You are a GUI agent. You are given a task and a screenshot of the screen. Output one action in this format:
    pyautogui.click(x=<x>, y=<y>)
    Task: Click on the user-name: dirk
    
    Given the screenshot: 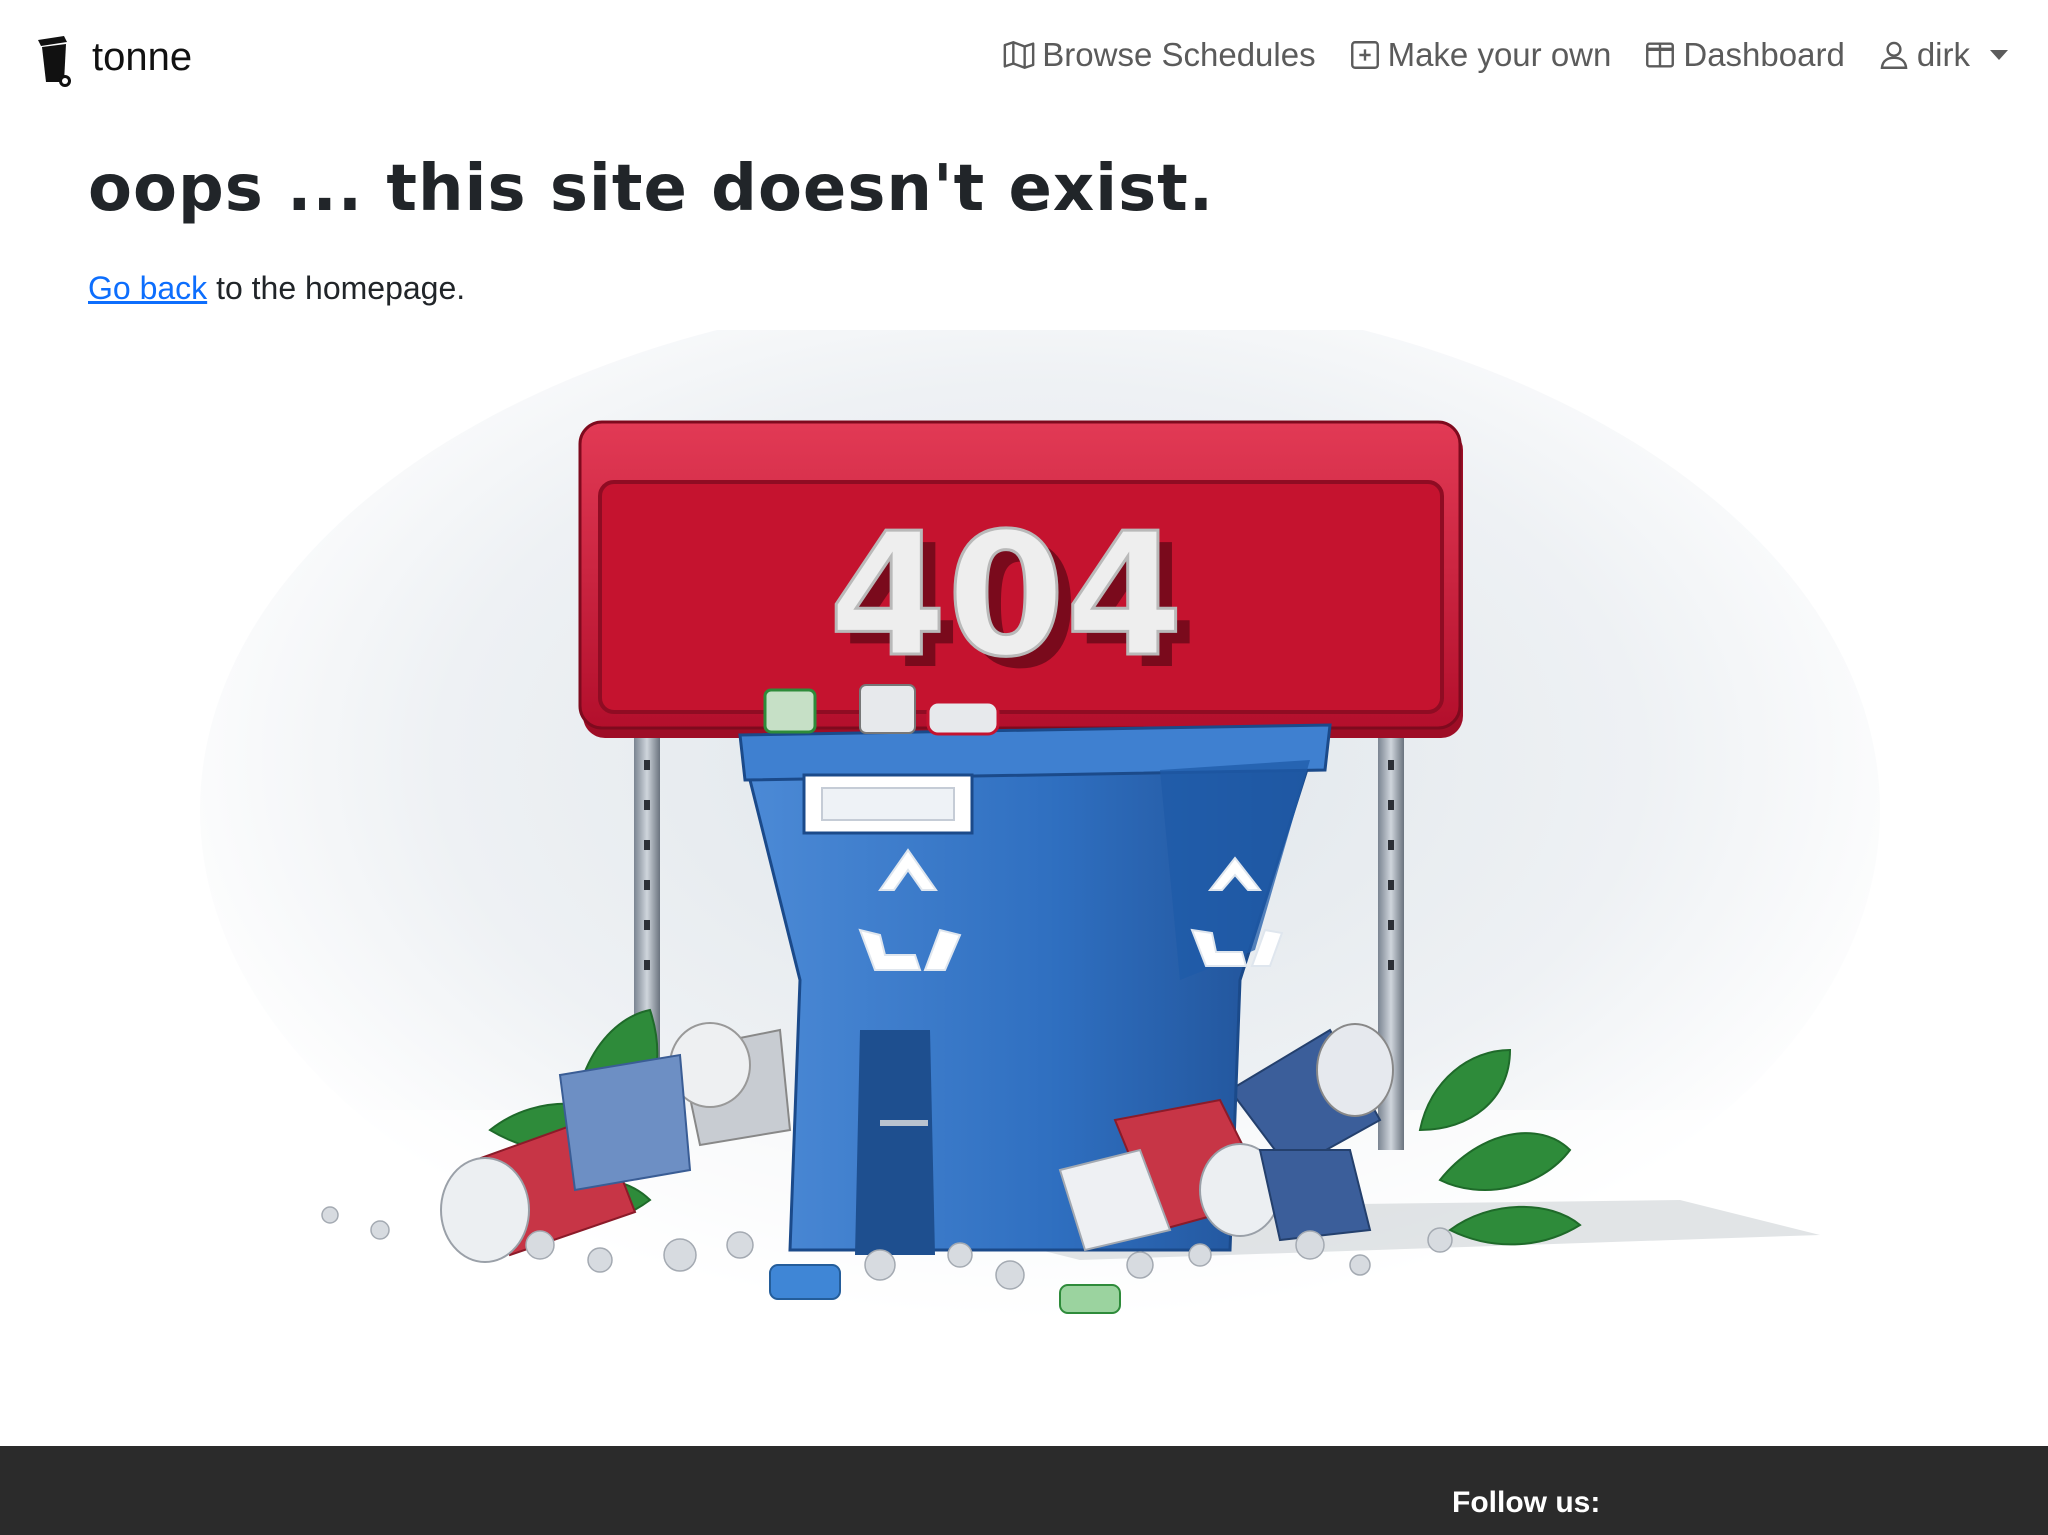 What is the action you would take?
    pyautogui.click(x=1943, y=54)
    